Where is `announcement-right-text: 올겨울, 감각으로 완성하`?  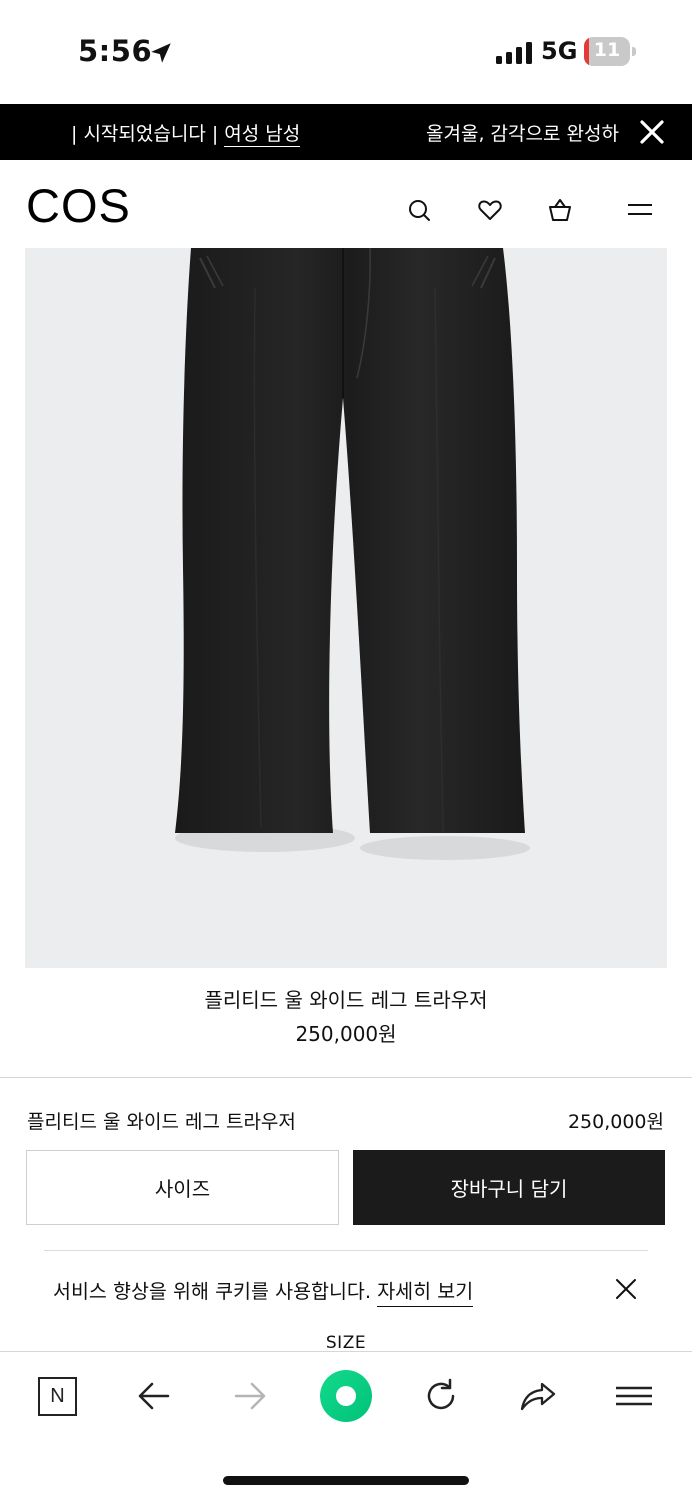
announcement-right-text: 올겨울, 감각으로 완성하 is located at coordinates (522, 134).